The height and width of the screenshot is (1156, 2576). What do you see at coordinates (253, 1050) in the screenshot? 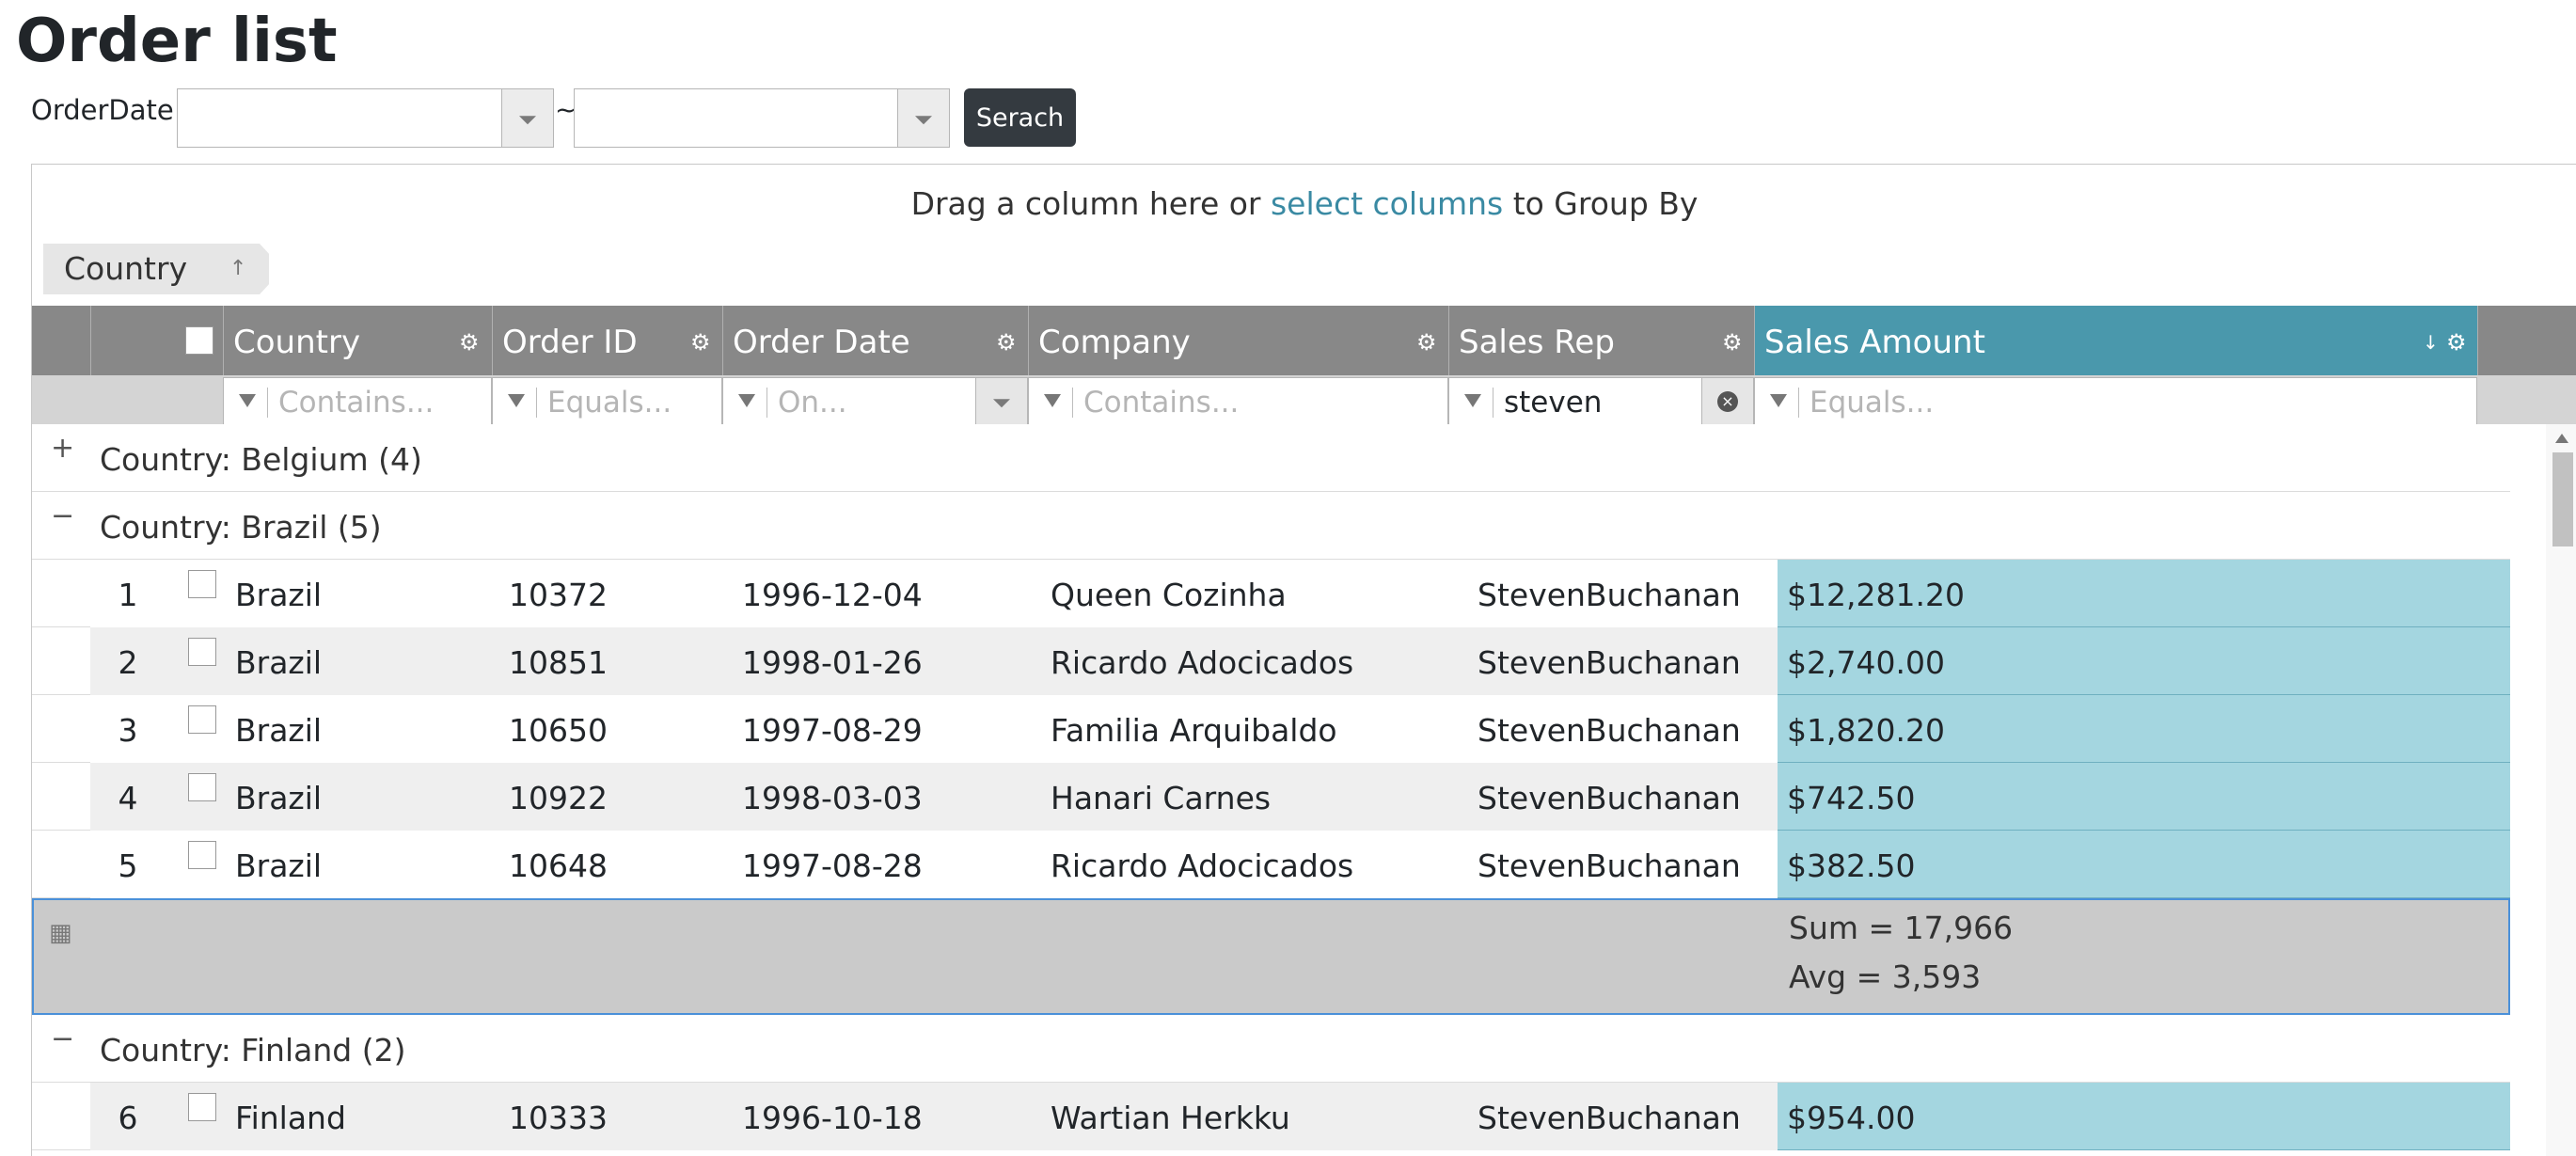
I see `group-label: Country: Finland (2)` at bounding box center [253, 1050].